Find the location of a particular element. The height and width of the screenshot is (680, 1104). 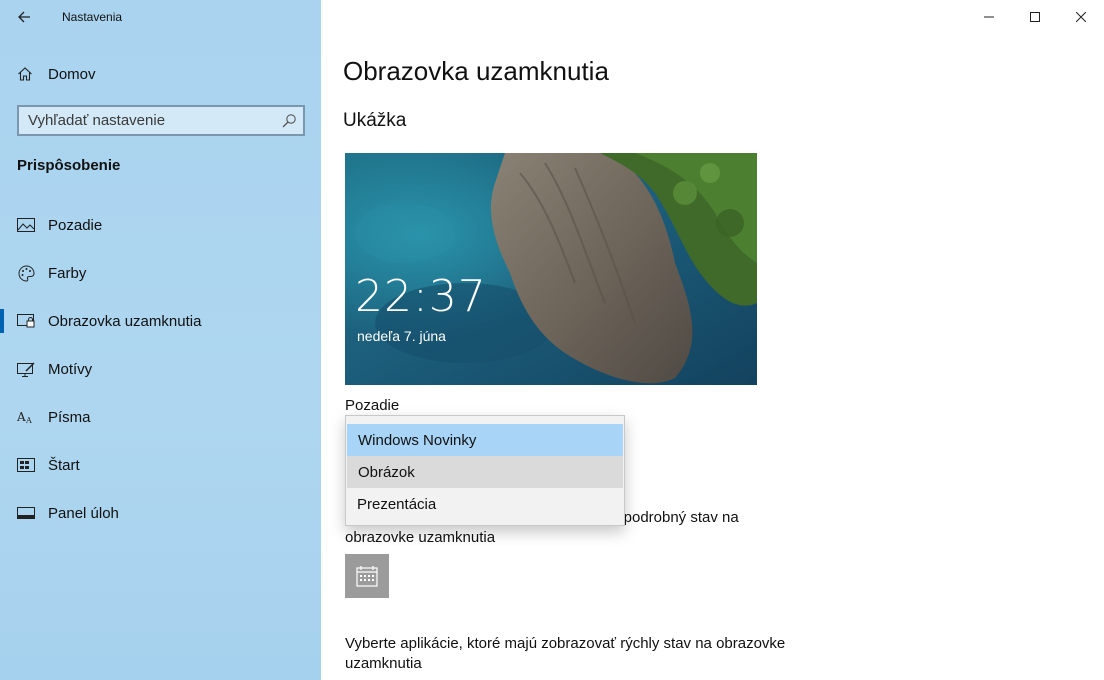

sidebar-item-label: Obrazovka uzamknutia is located at coordinates (125, 321).